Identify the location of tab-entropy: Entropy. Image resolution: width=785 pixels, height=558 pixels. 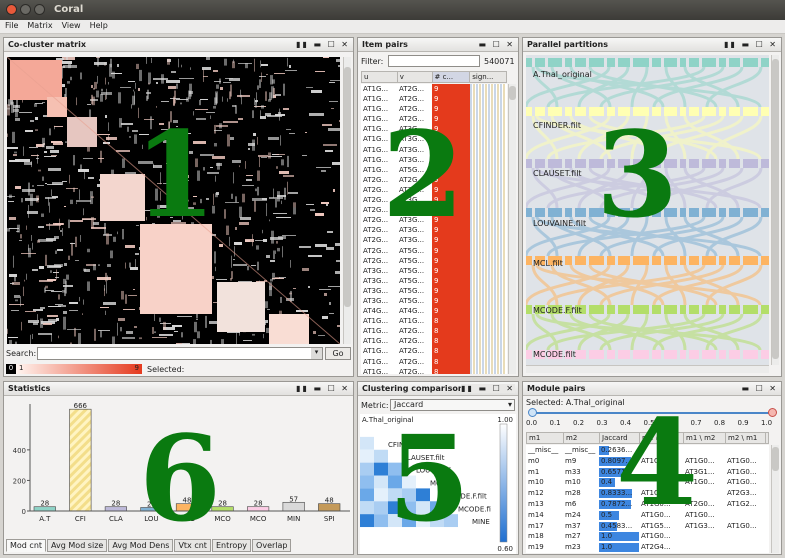
(231, 545).